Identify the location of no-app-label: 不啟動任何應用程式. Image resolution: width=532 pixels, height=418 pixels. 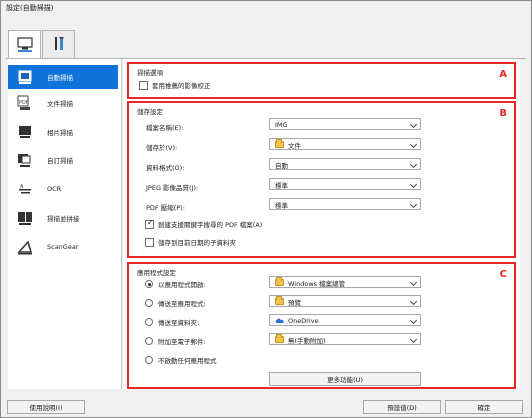
(187, 361).